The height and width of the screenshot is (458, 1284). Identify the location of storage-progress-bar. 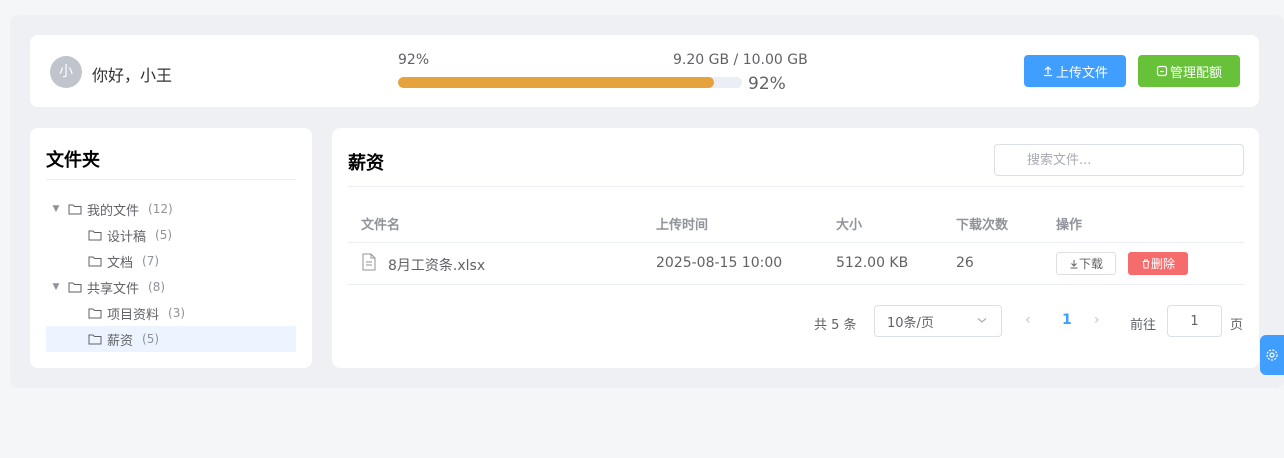
(570, 82).